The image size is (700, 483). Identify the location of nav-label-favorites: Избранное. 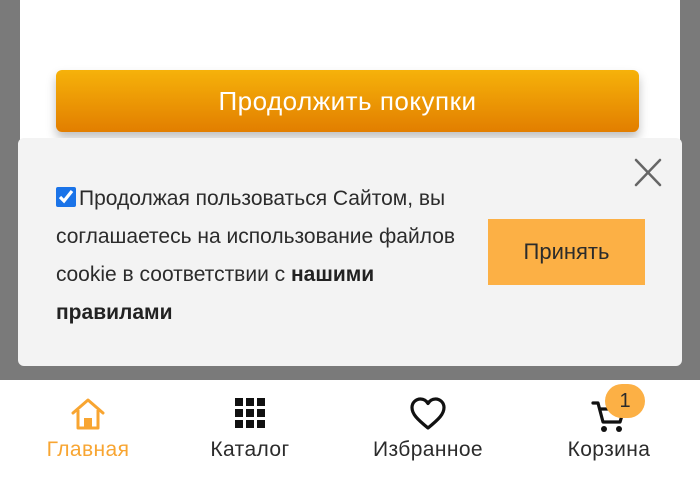
(428, 449).